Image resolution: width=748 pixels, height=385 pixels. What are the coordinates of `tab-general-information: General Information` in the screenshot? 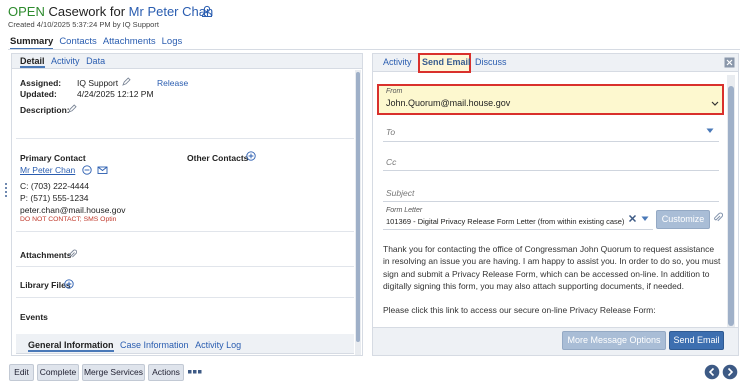 It's located at (71, 346).